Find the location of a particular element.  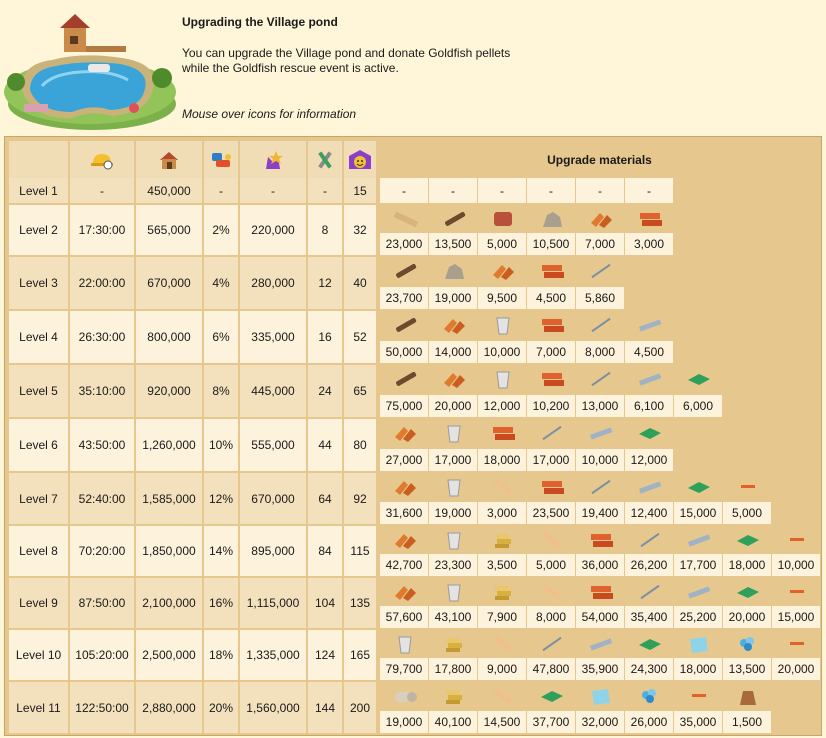

happiness-icon is located at coordinates (360, 160).